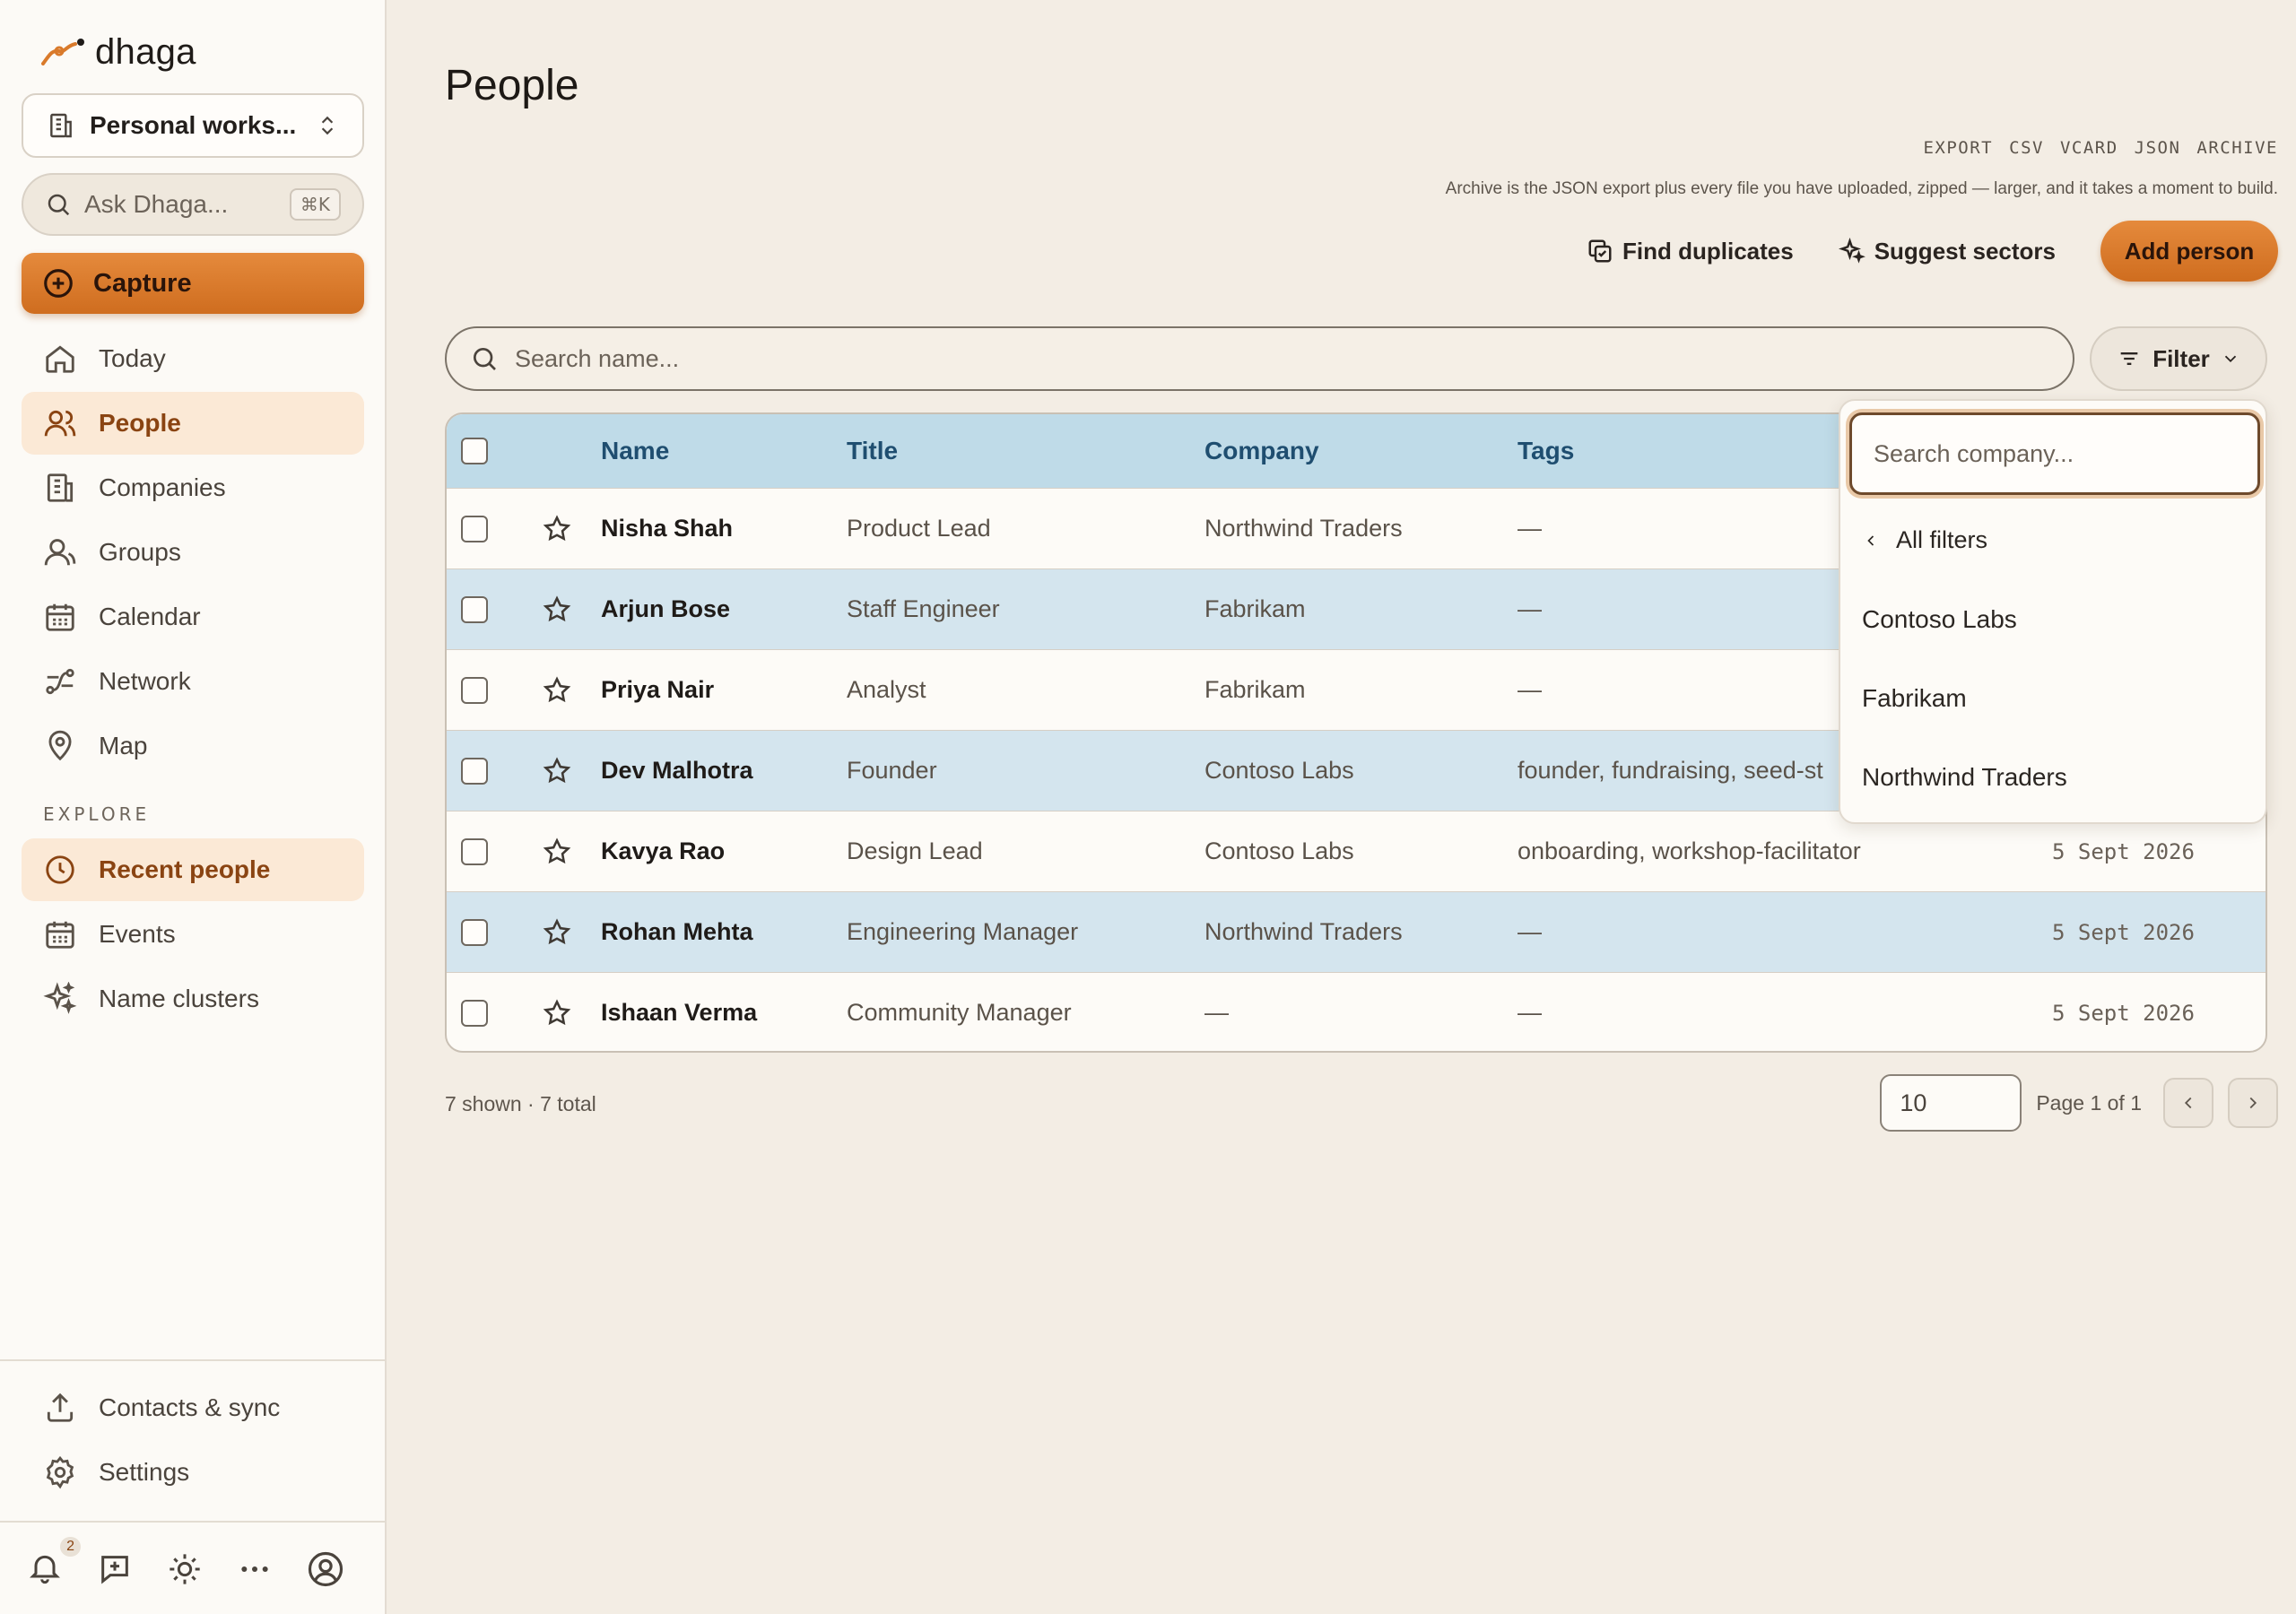 The height and width of the screenshot is (1614, 2296). I want to click on export-csv-link: CSV, so click(2026, 148).